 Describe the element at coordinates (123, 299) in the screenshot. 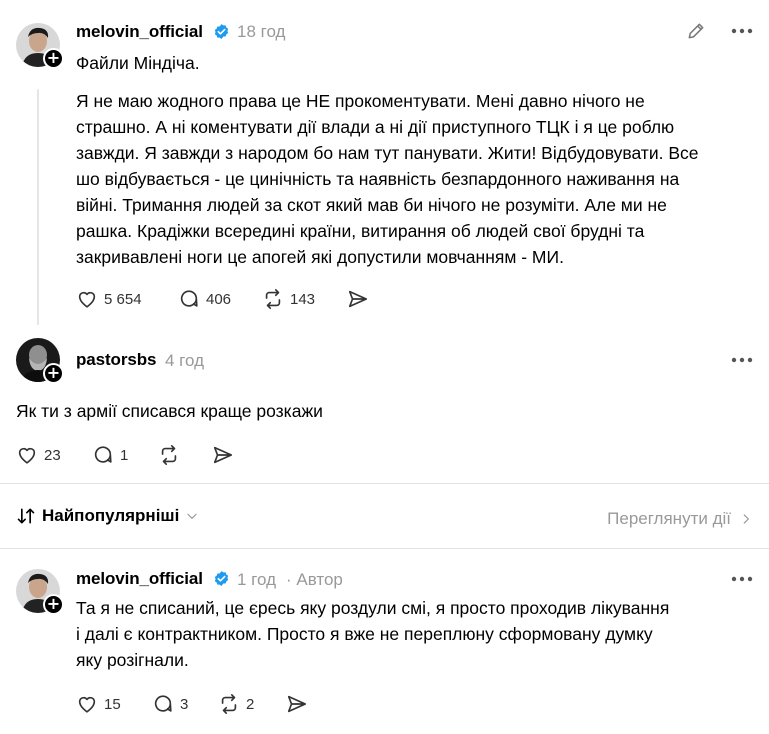

I see `like-count: 5 654` at that location.